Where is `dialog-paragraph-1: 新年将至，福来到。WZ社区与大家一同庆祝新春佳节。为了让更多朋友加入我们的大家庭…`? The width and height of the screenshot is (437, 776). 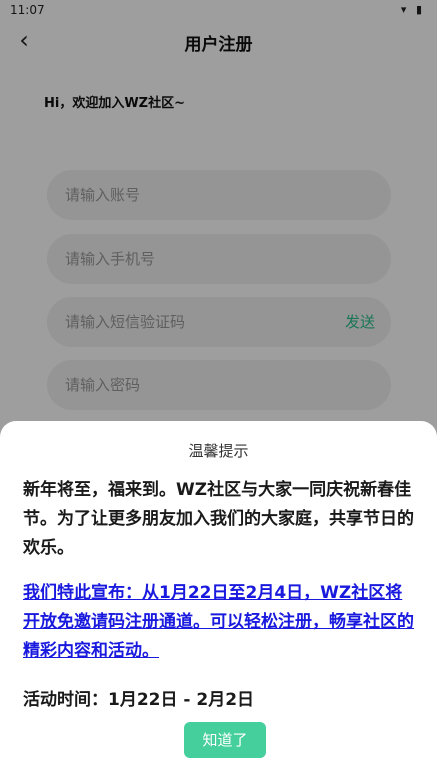 dialog-paragraph-1: 新年将至，福来到。WZ社区与大家一同庆祝新春佳节。为了让更多朋友加入我们的大家庭… is located at coordinates (218, 519).